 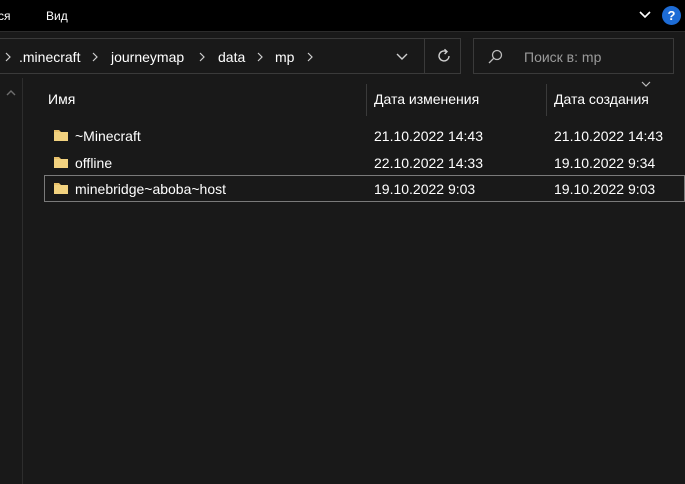 What do you see at coordinates (425, 189) in the screenshot?
I see `file-modified-date: 19.10.2022 9:03` at bounding box center [425, 189].